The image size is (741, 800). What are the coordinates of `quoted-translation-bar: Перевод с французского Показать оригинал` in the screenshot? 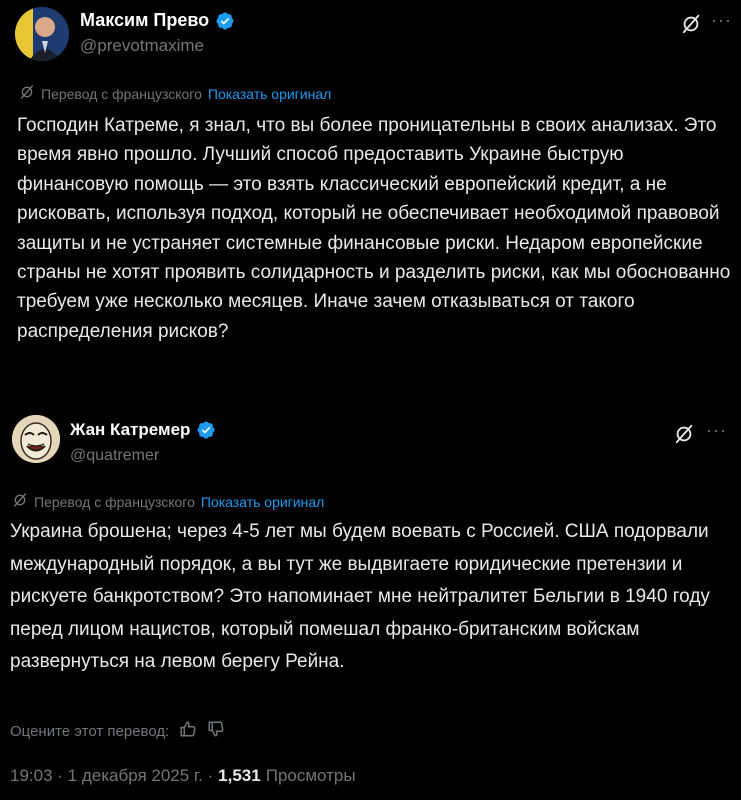 It's located at (168, 501).